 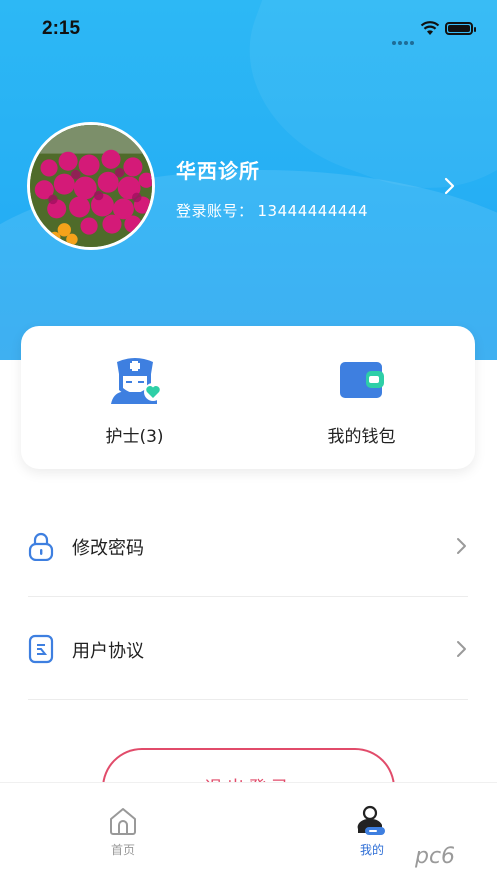 What do you see at coordinates (435, 856) in the screenshot?
I see `watermark: pc6` at bounding box center [435, 856].